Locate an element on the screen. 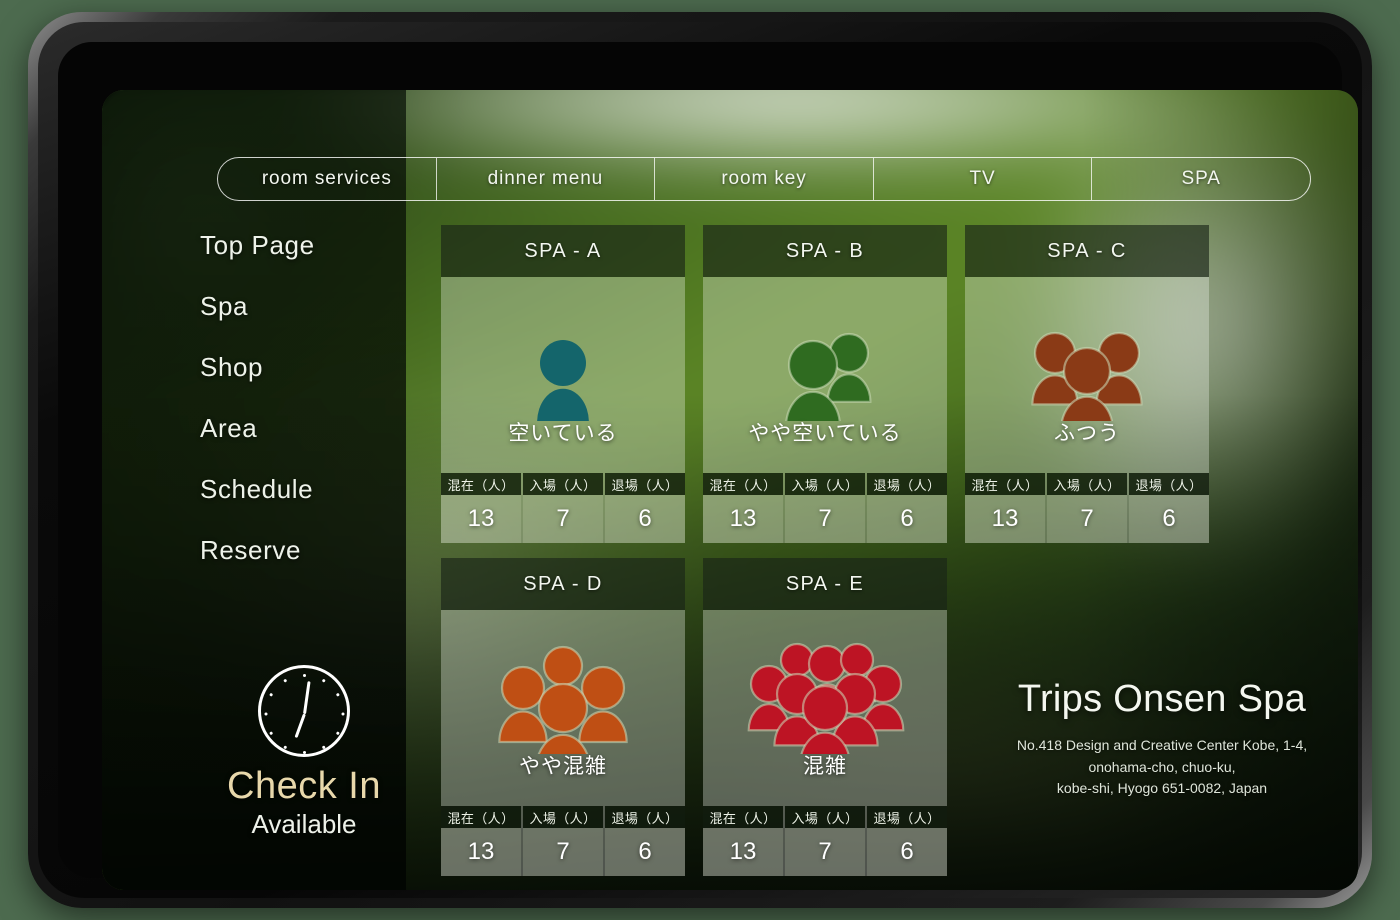 The height and width of the screenshot is (920, 1400). spa-card-spa-b: SPA - B やや空いている混在（人） 13 入場（人） 7 退場（人） 6 is located at coordinates (825, 384).